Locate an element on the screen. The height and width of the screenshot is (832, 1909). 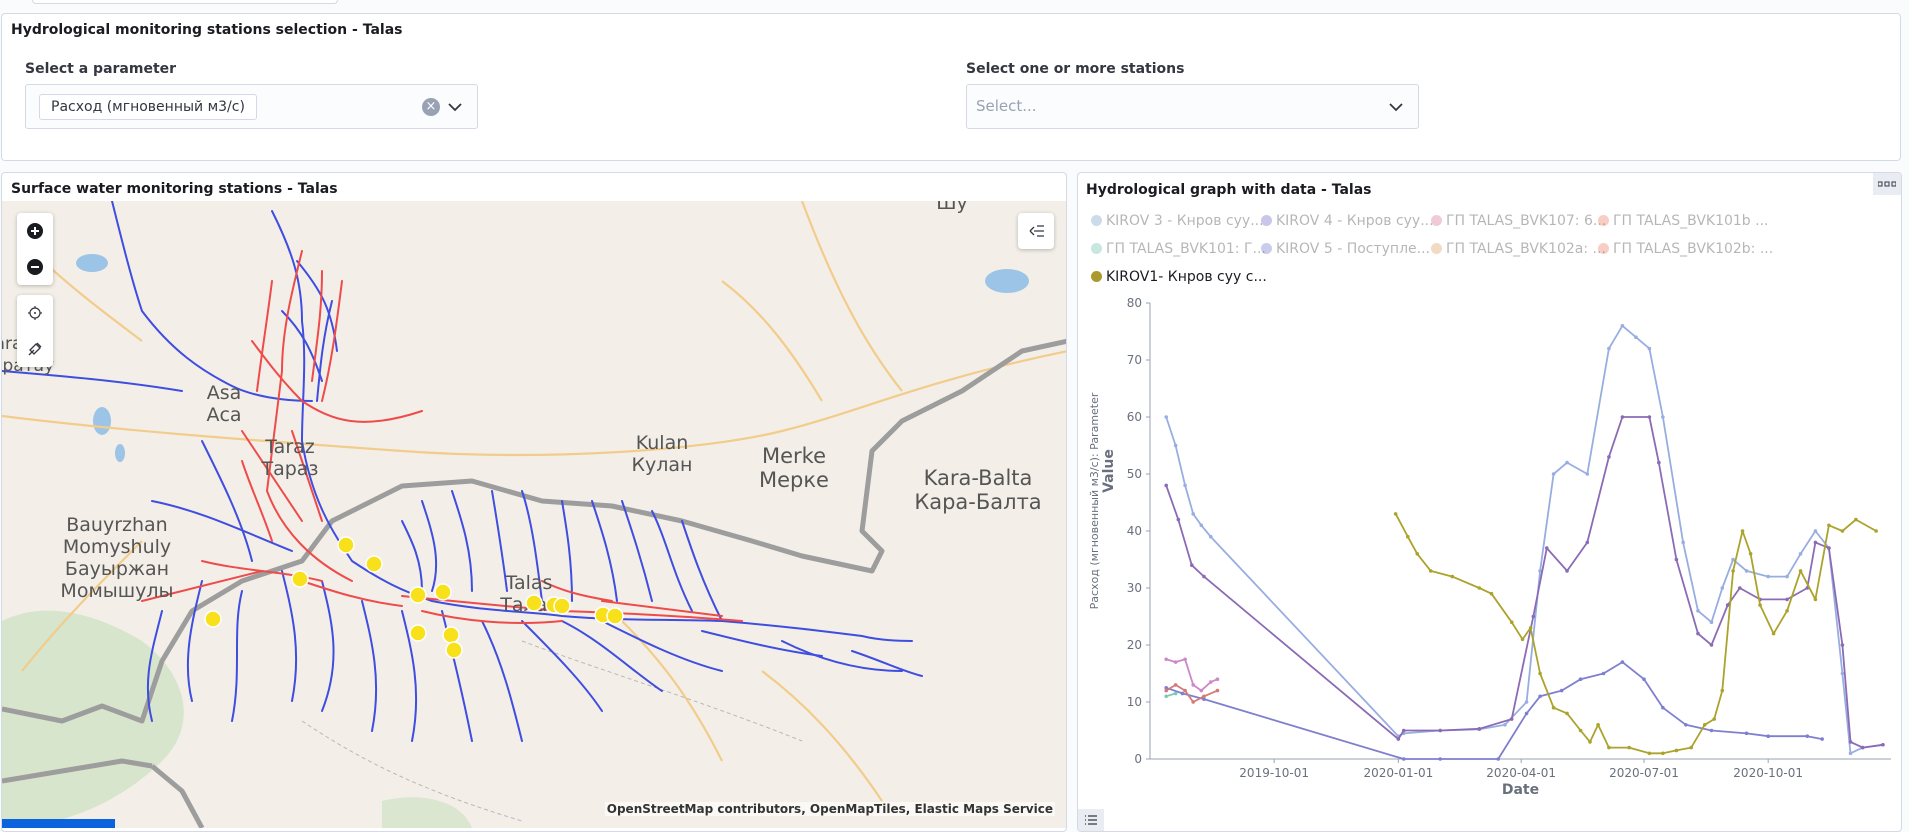
draw-tool-icon is located at coordinates (35, 349).